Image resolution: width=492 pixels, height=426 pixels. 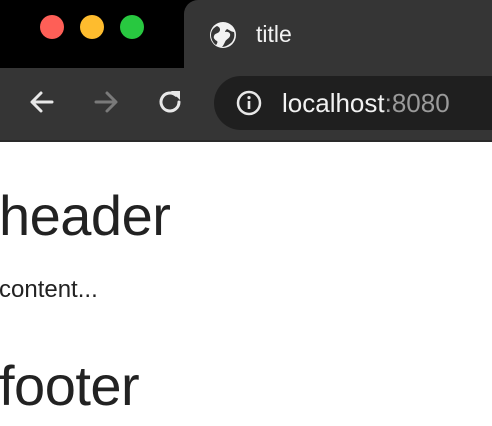 What do you see at coordinates (249, 103) in the screenshot?
I see `info-icon` at bounding box center [249, 103].